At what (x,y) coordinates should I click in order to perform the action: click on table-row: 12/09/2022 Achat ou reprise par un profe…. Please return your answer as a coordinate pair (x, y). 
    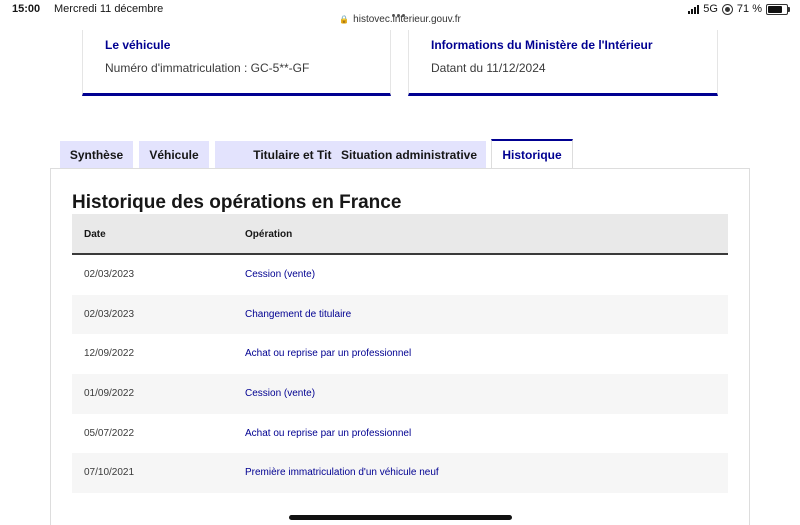
    Looking at the image, I should click on (400, 354).